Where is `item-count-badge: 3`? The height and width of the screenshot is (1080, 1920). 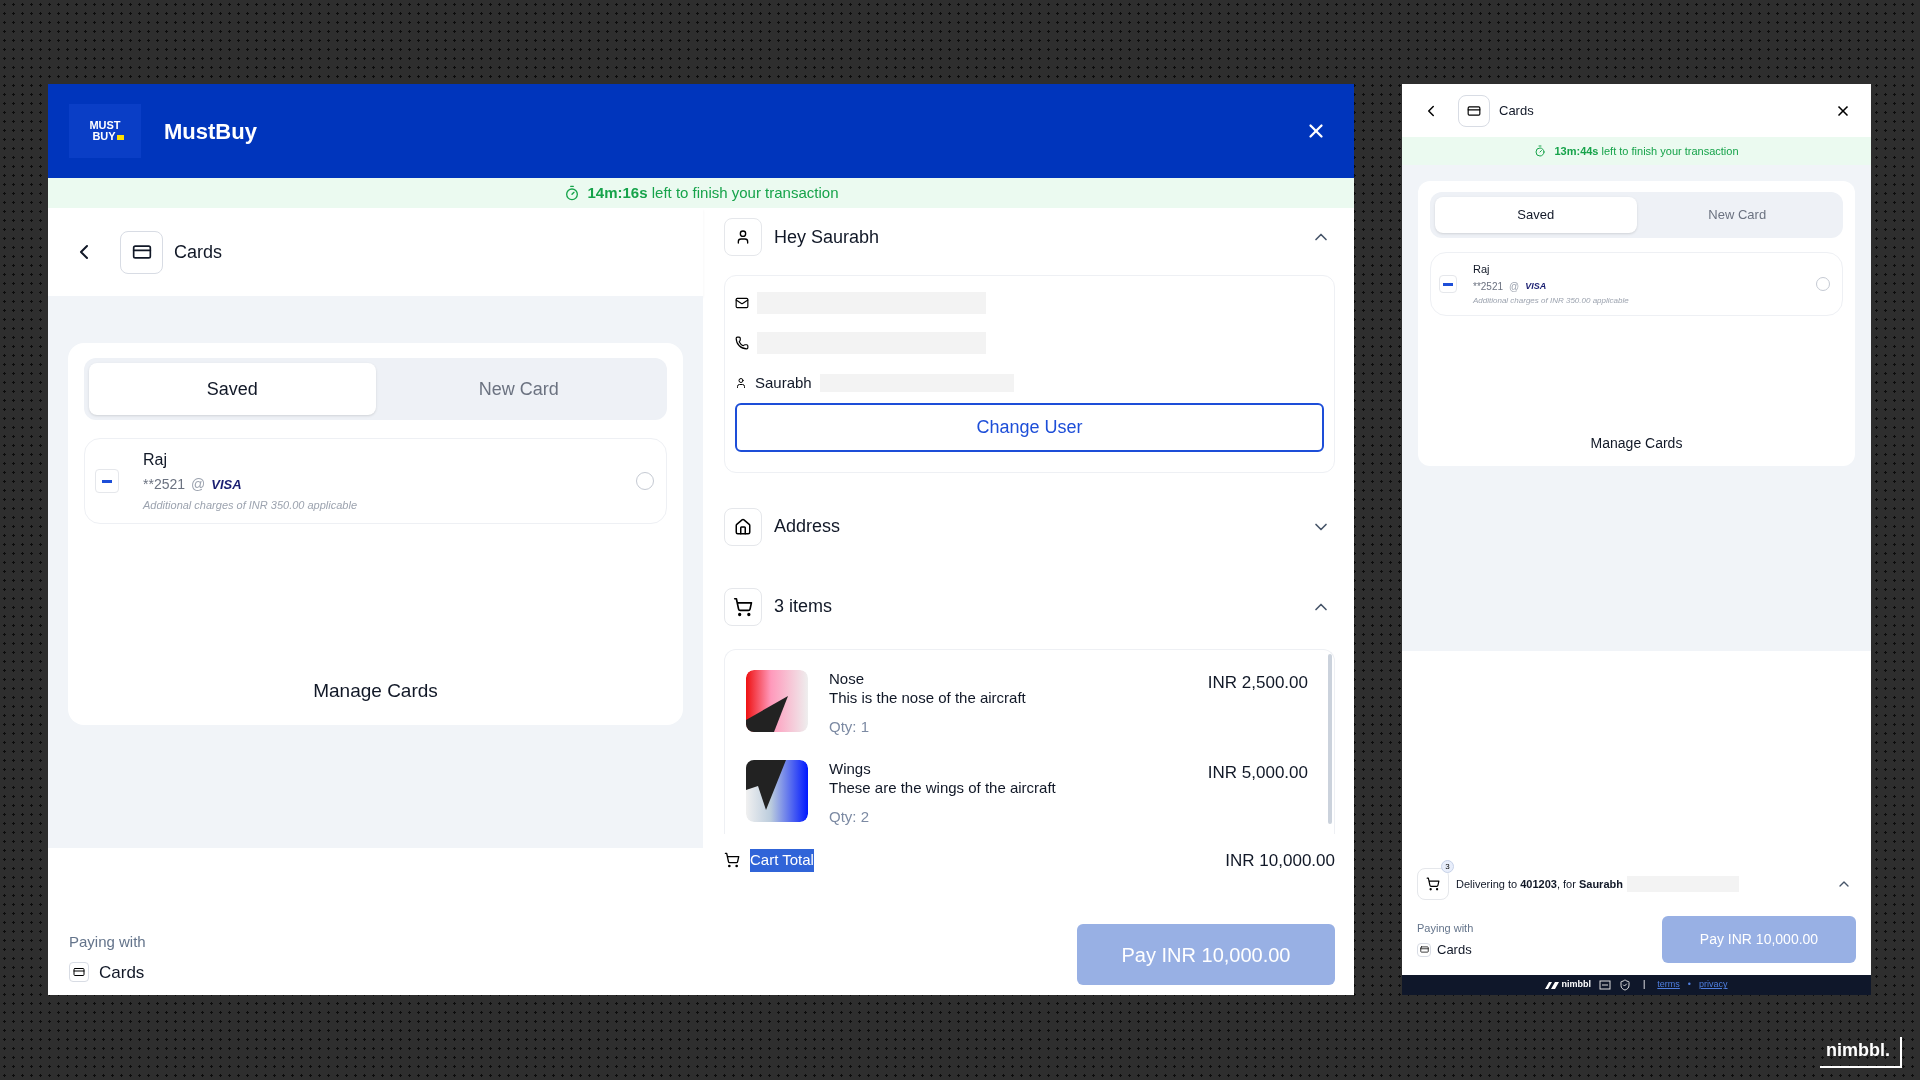
item-count-badge: 3 is located at coordinates (1447, 866).